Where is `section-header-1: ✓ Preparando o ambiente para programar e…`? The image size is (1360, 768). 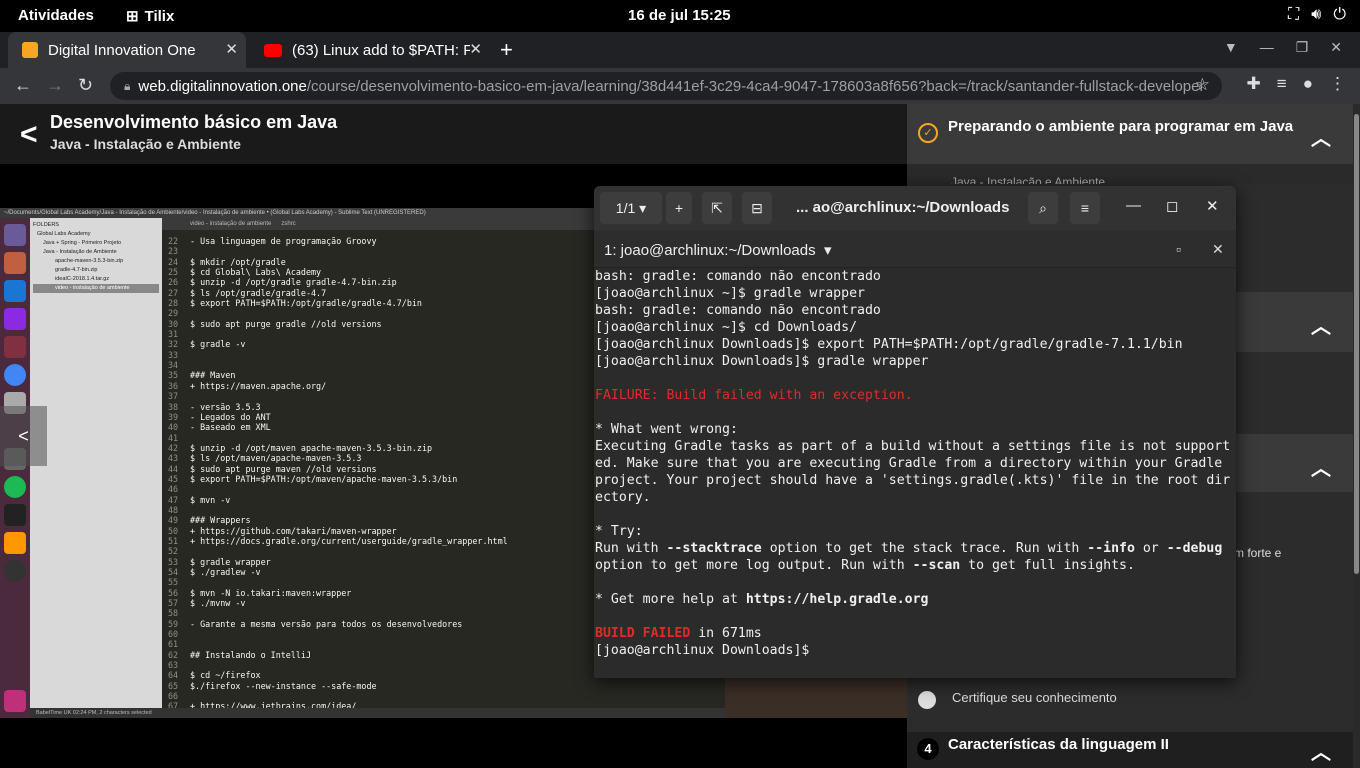 section-header-1: ✓ Preparando o ambiente para programar e… is located at coordinates (1130, 134).